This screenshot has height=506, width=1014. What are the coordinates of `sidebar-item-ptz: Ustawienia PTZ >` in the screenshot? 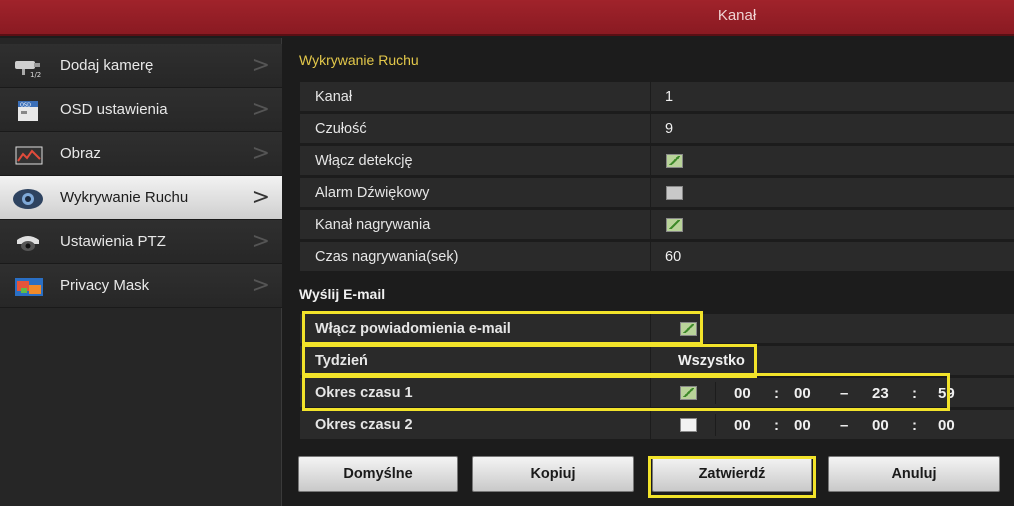 It's located at (141, 242).